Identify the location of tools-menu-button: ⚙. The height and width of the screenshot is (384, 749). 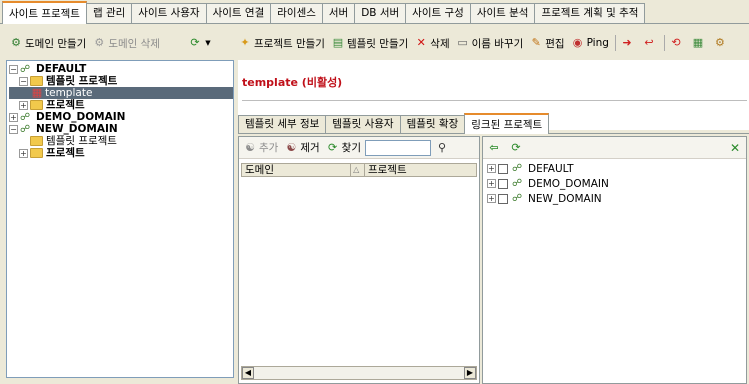
(721, 43).